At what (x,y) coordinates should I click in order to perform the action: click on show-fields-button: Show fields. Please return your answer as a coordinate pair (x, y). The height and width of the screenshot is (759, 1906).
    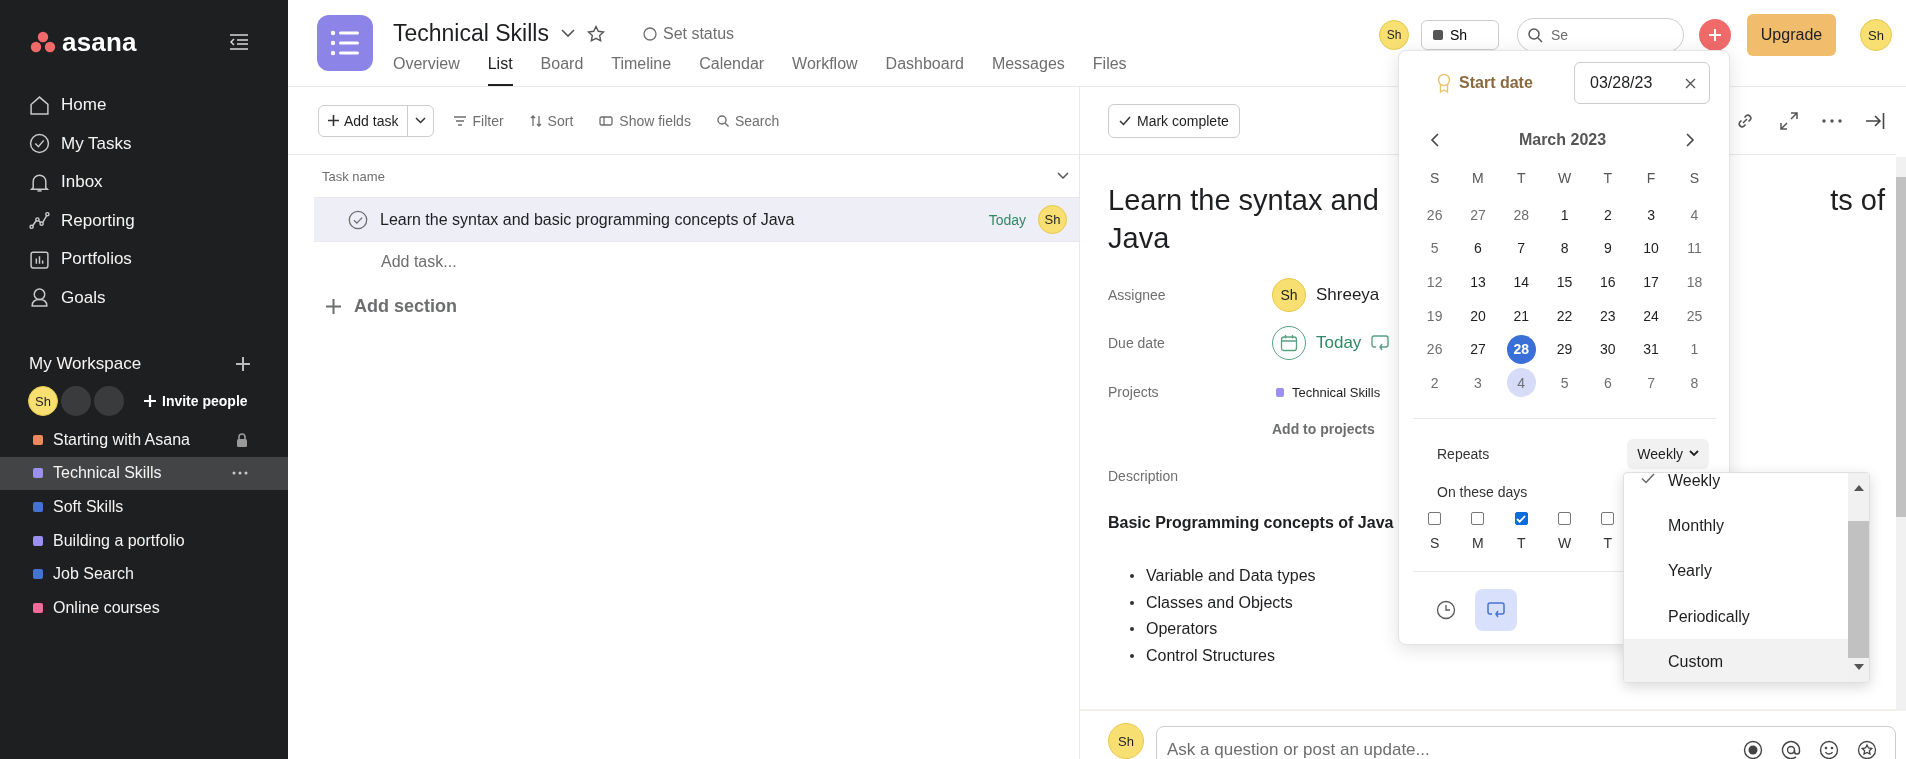
    Looking at the image, I should click on (645, 120).